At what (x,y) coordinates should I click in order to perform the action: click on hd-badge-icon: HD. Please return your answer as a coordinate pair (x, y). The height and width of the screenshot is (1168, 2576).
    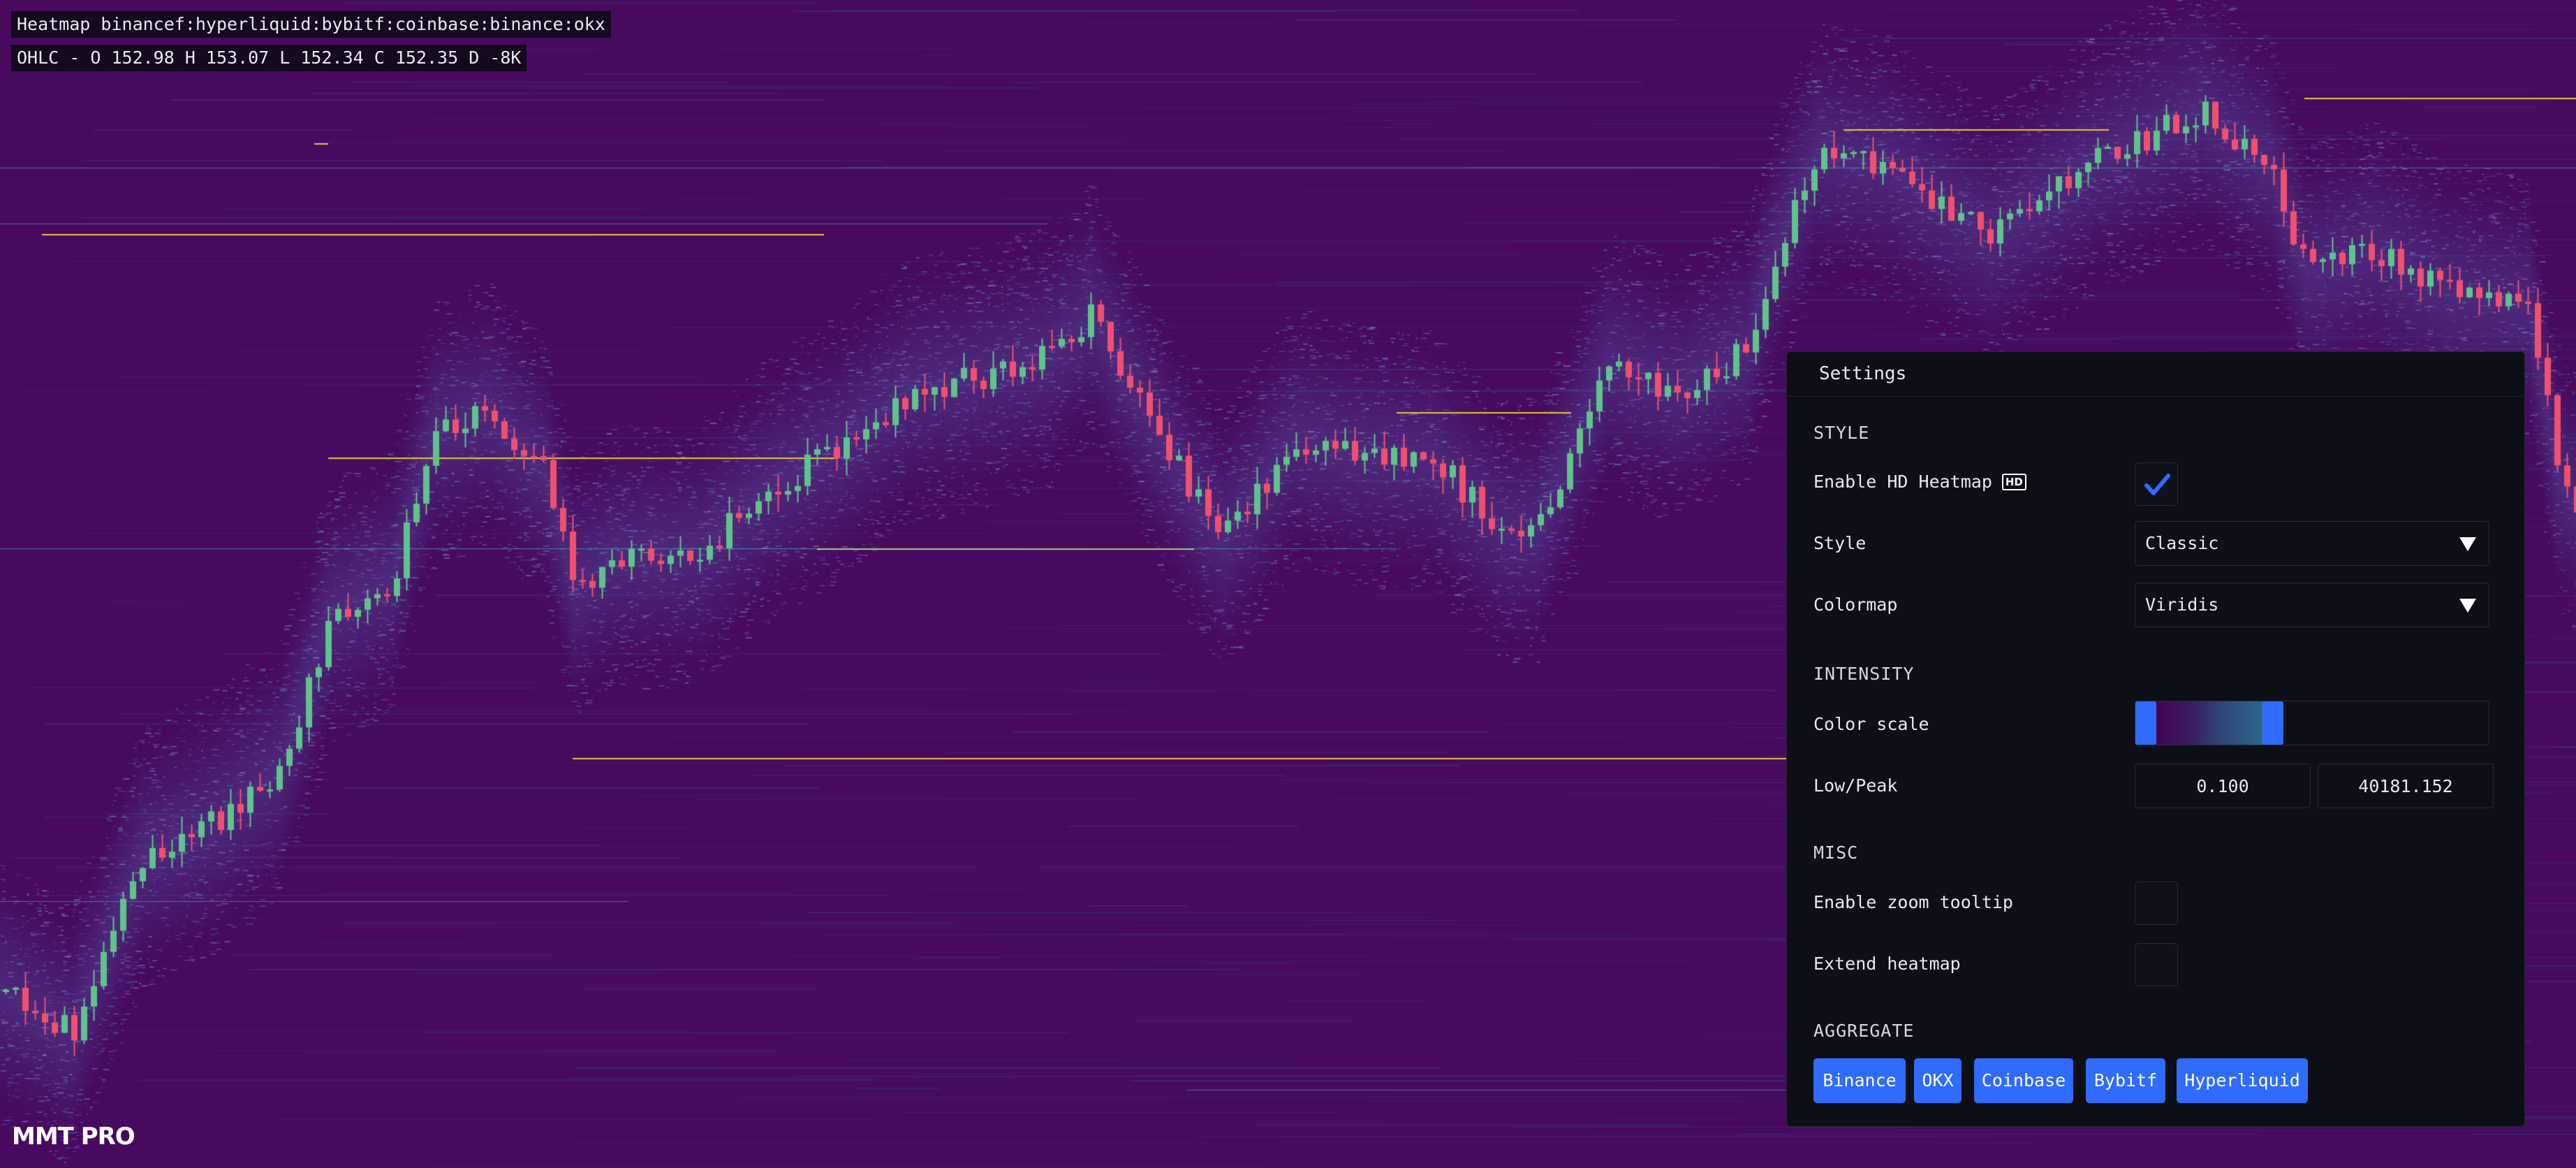
    Looking at the image, I should click on (2013, 482).